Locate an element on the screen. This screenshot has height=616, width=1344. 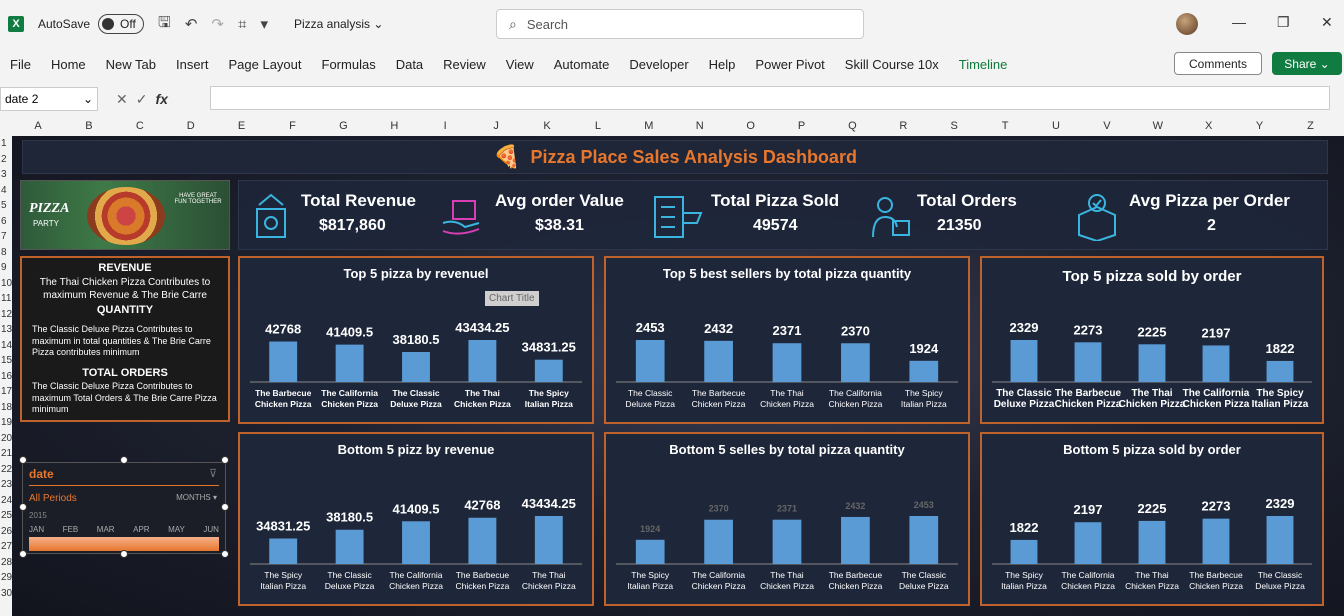
tab-help: Help is located at coordinates (722, 64).